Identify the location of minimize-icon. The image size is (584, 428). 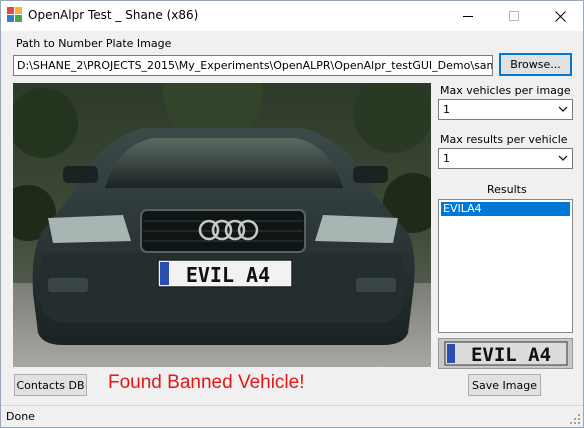
(468, 16).